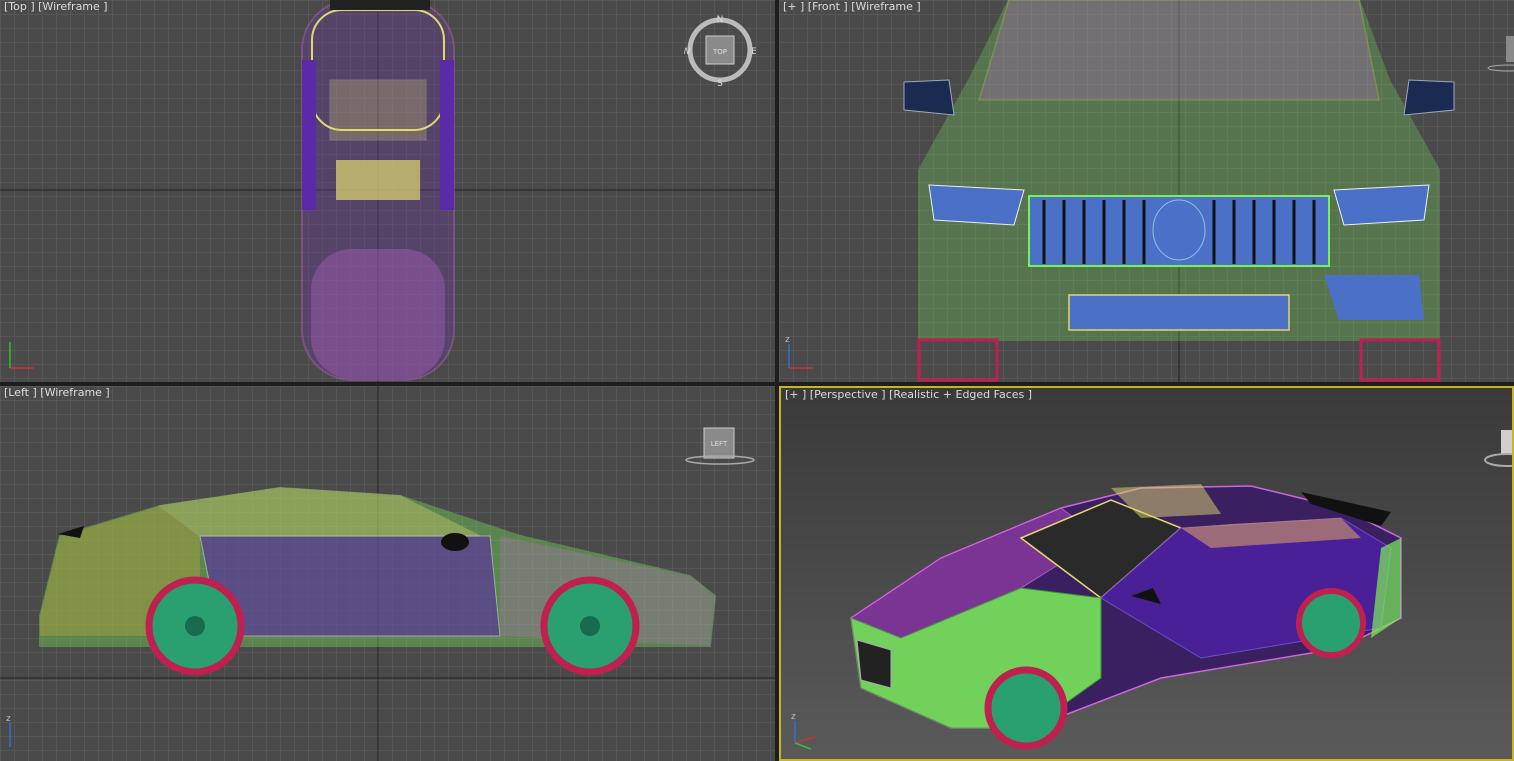 This screenshot has height=761, width=1514. Describe the element at coordinates (1499, 52) in the screenshot. I see `viewcube-front` at that location.